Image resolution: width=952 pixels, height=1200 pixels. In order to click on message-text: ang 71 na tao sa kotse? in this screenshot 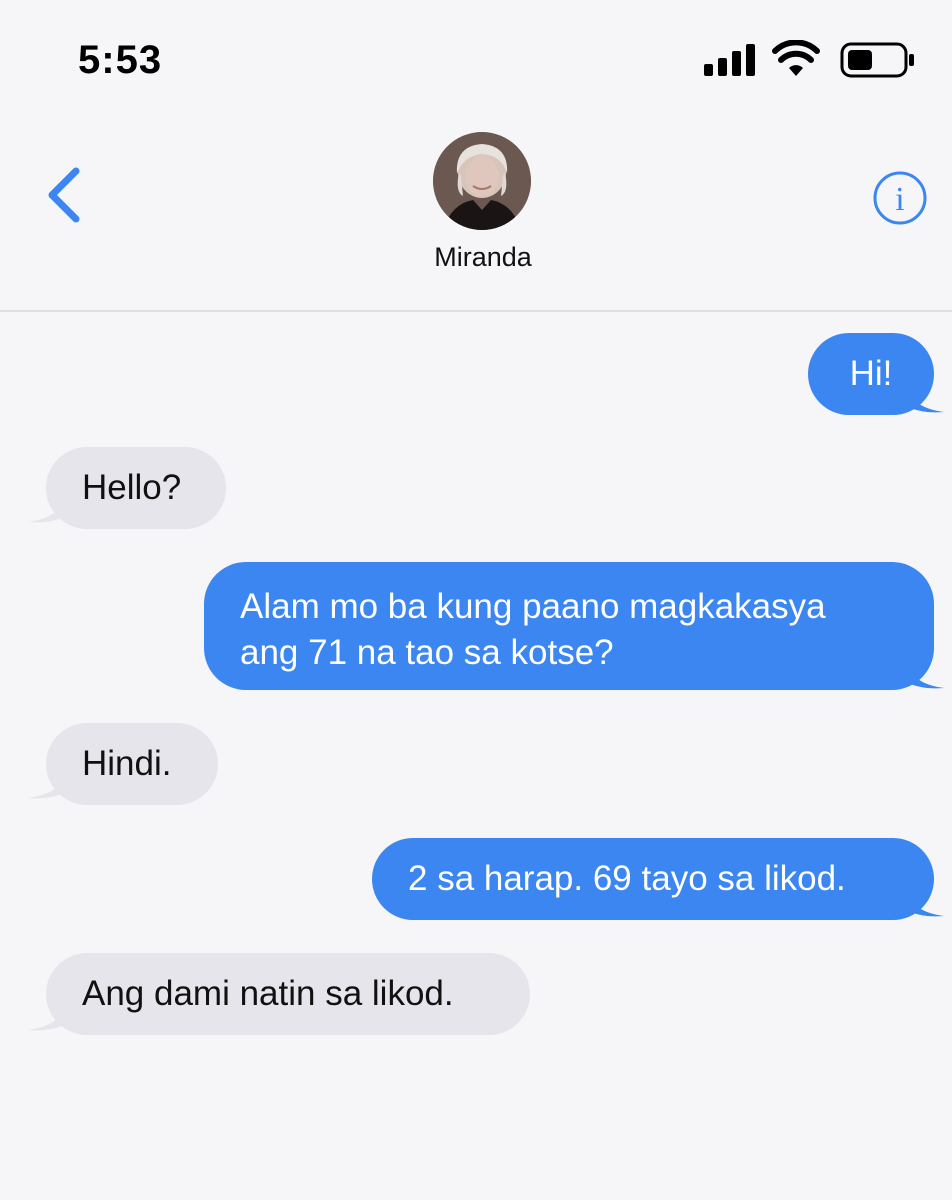, I will do `click(427, 652)`.